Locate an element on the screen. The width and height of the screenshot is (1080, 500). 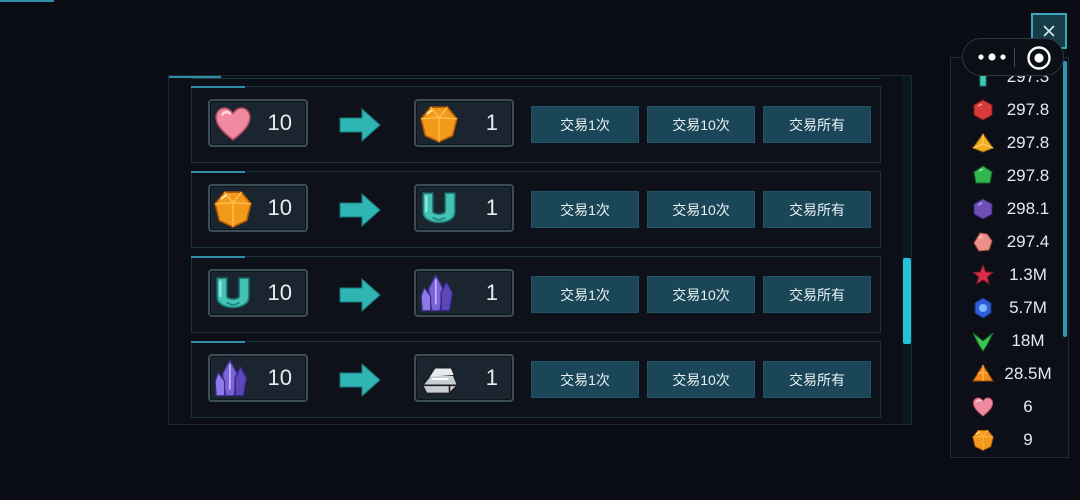
capsule-divider is located at coordinates (1014, 57).